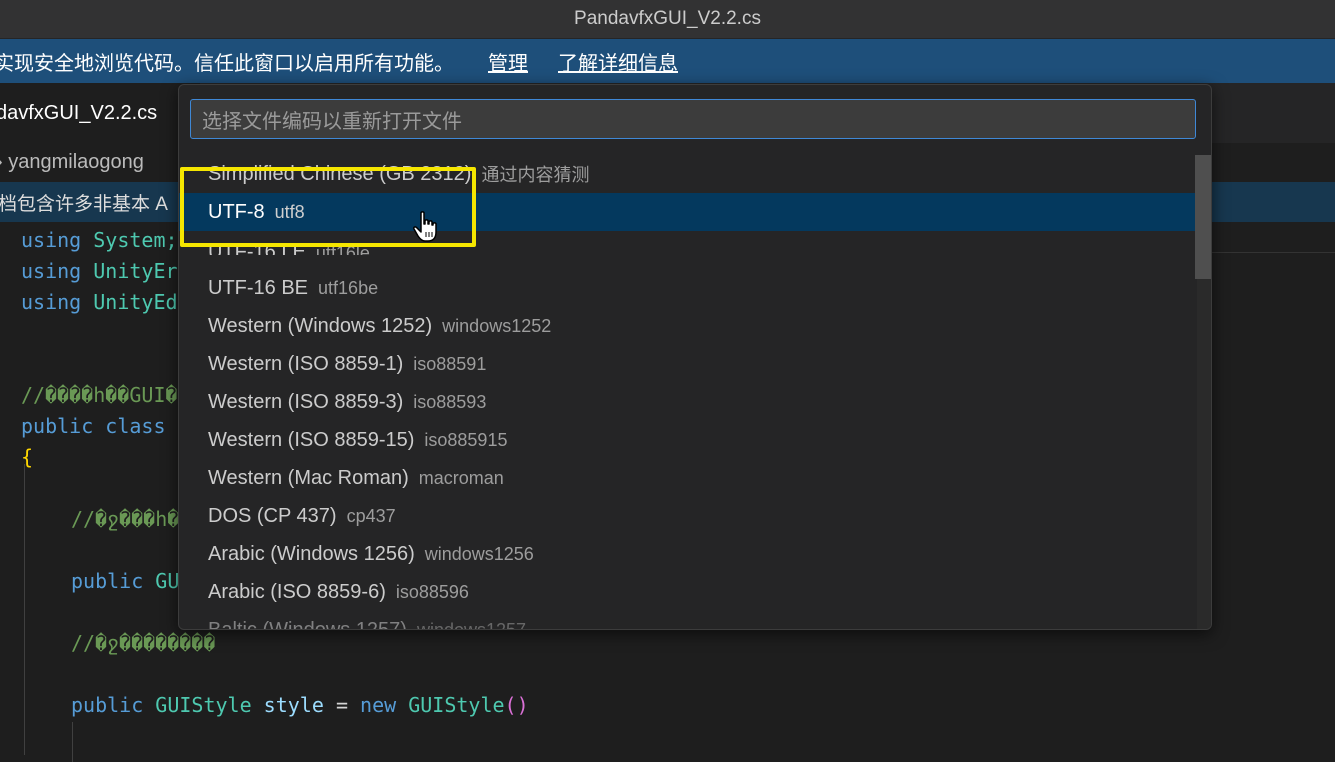  What do you see at coordinates (618, 61) in the screenshot?
I see `learn-more-link: 了解详细信息` at bounding box center [618, 61].